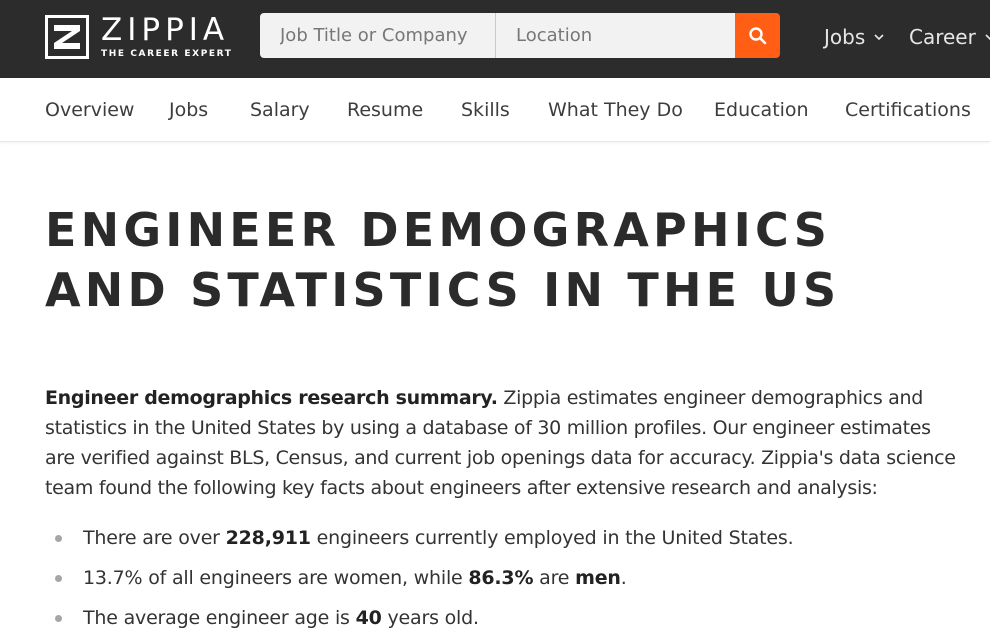 The image size is (990, 637). What do you see at coordinates (378, 35) in the screenshot?
I see `job-title-input` at bounding box center [378, 35].